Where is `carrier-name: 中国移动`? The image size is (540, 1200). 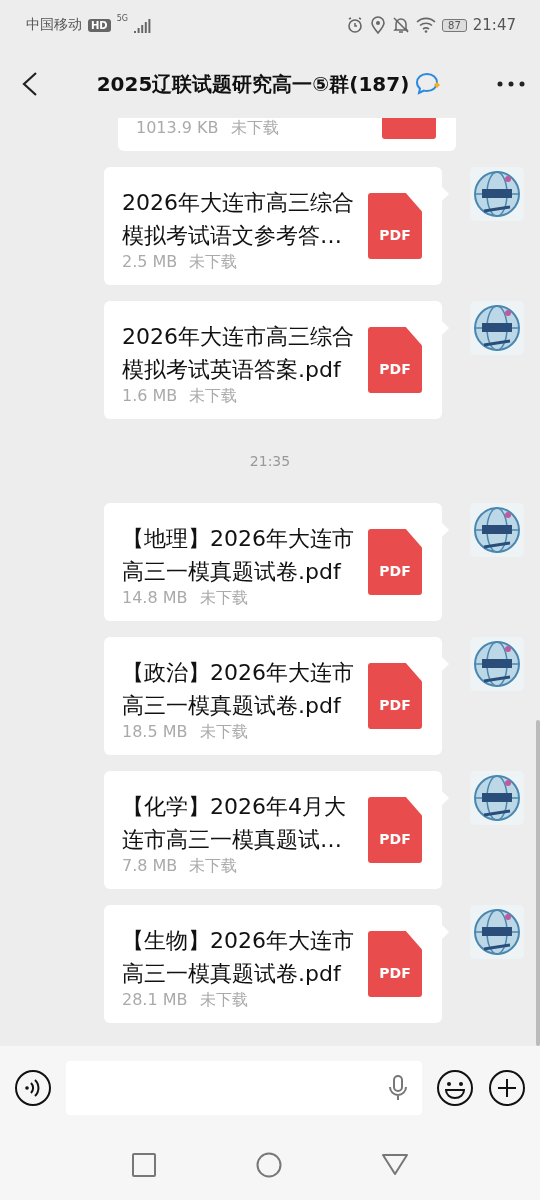 carrier-name: 中国移动 is located at coordinates (54, 25).